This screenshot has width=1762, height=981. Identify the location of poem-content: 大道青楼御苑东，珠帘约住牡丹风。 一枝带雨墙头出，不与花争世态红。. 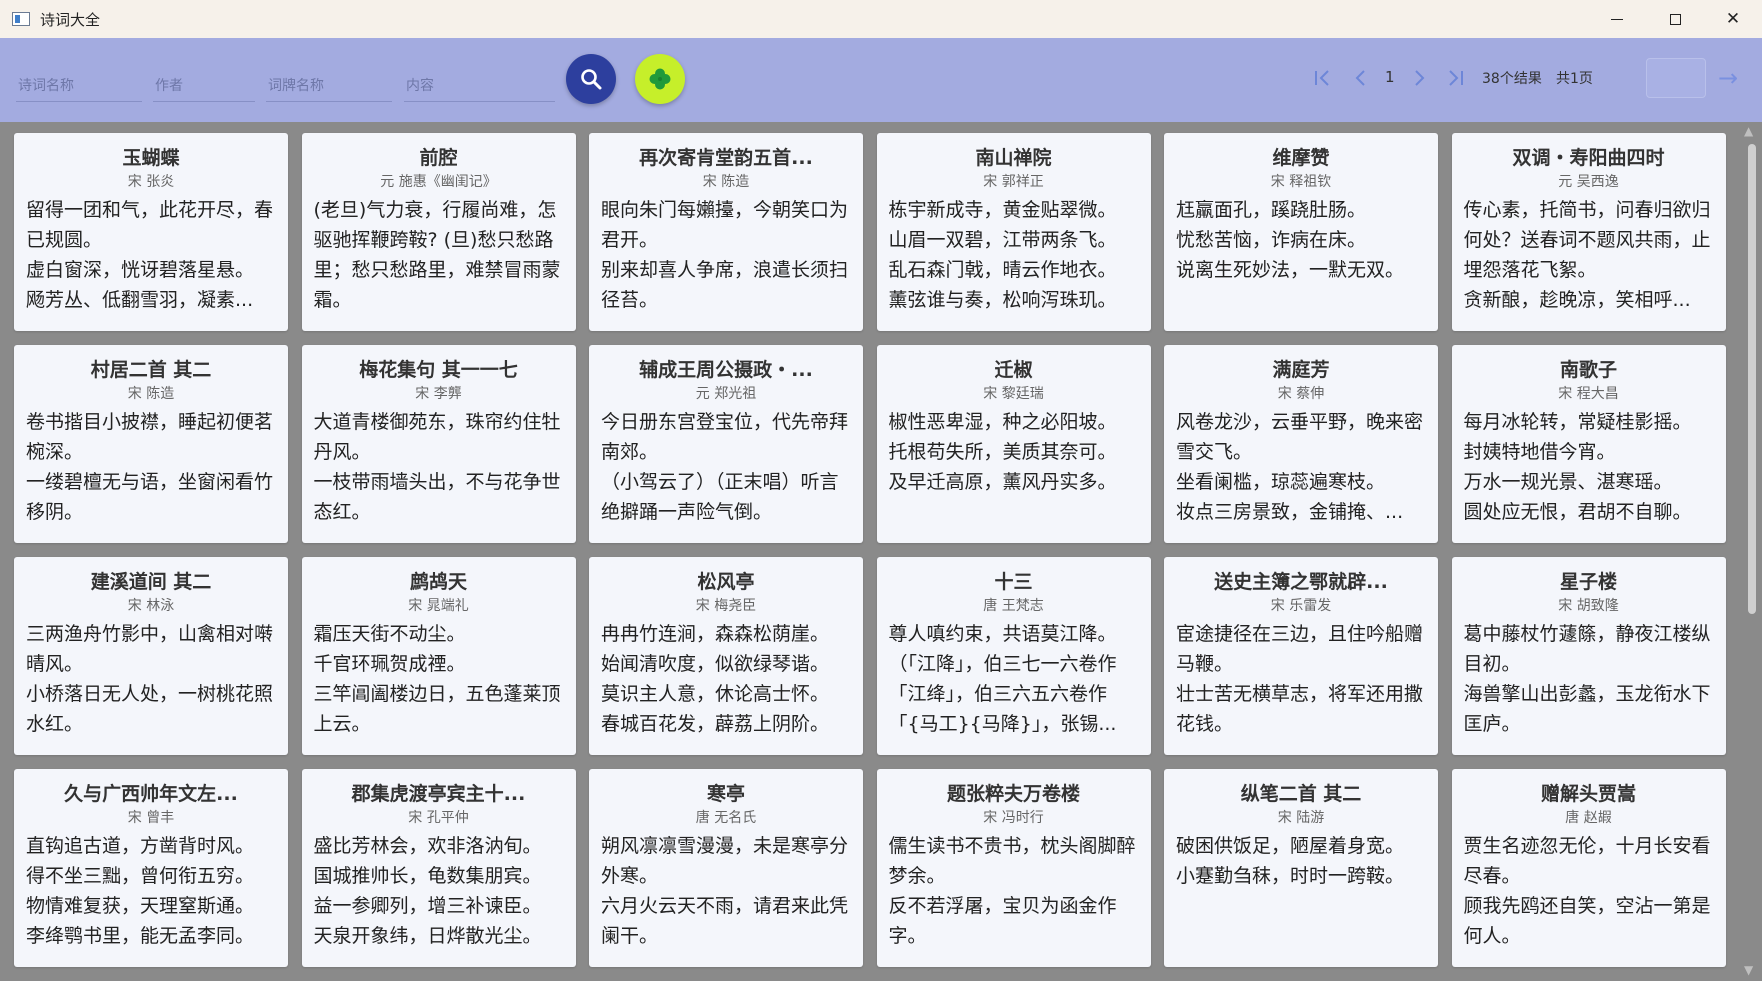
(437, 467).